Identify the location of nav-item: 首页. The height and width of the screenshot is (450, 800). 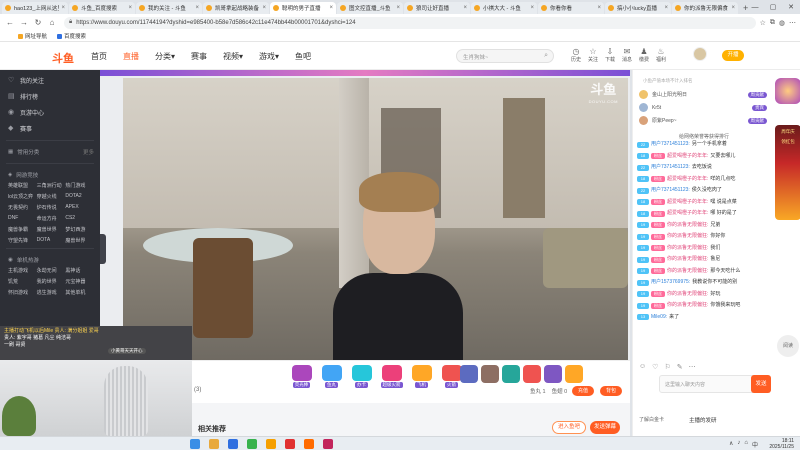
(99, 56).